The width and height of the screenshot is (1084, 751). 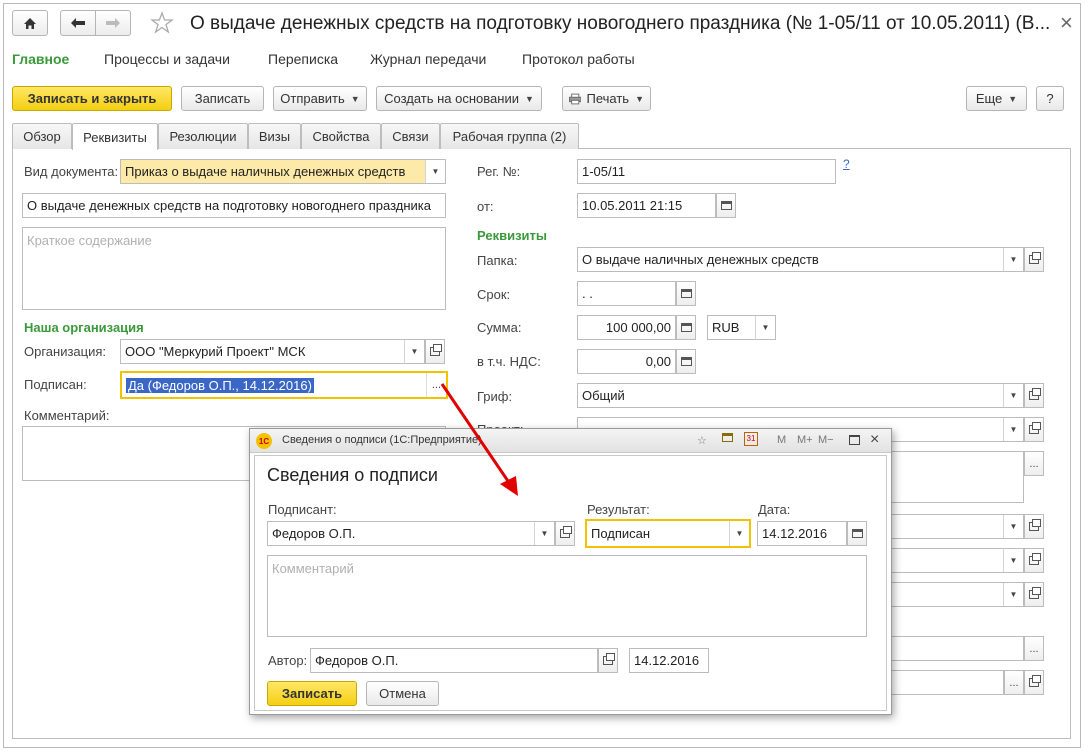 I want to click on vat-field: 0,00, so click(x=626, y=361).